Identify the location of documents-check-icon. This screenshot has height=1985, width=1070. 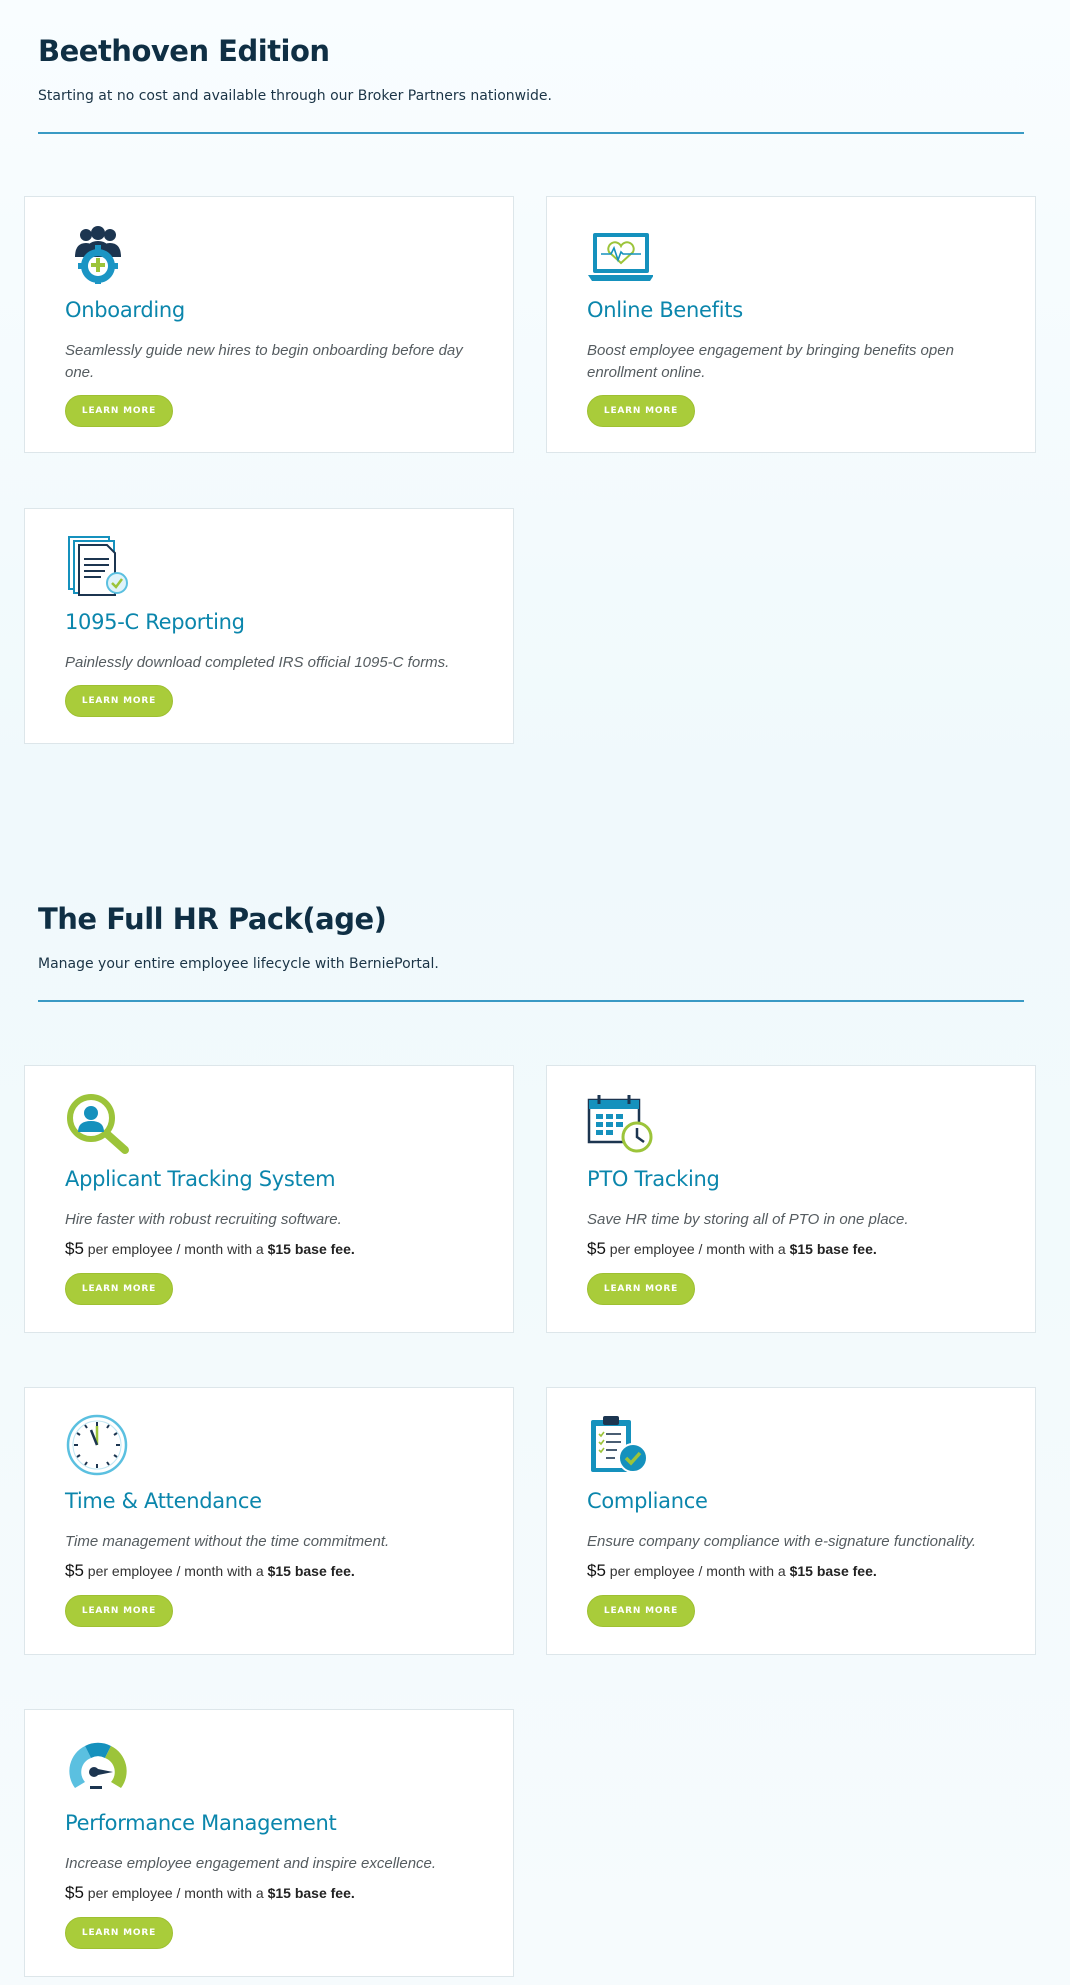
(98, 566).